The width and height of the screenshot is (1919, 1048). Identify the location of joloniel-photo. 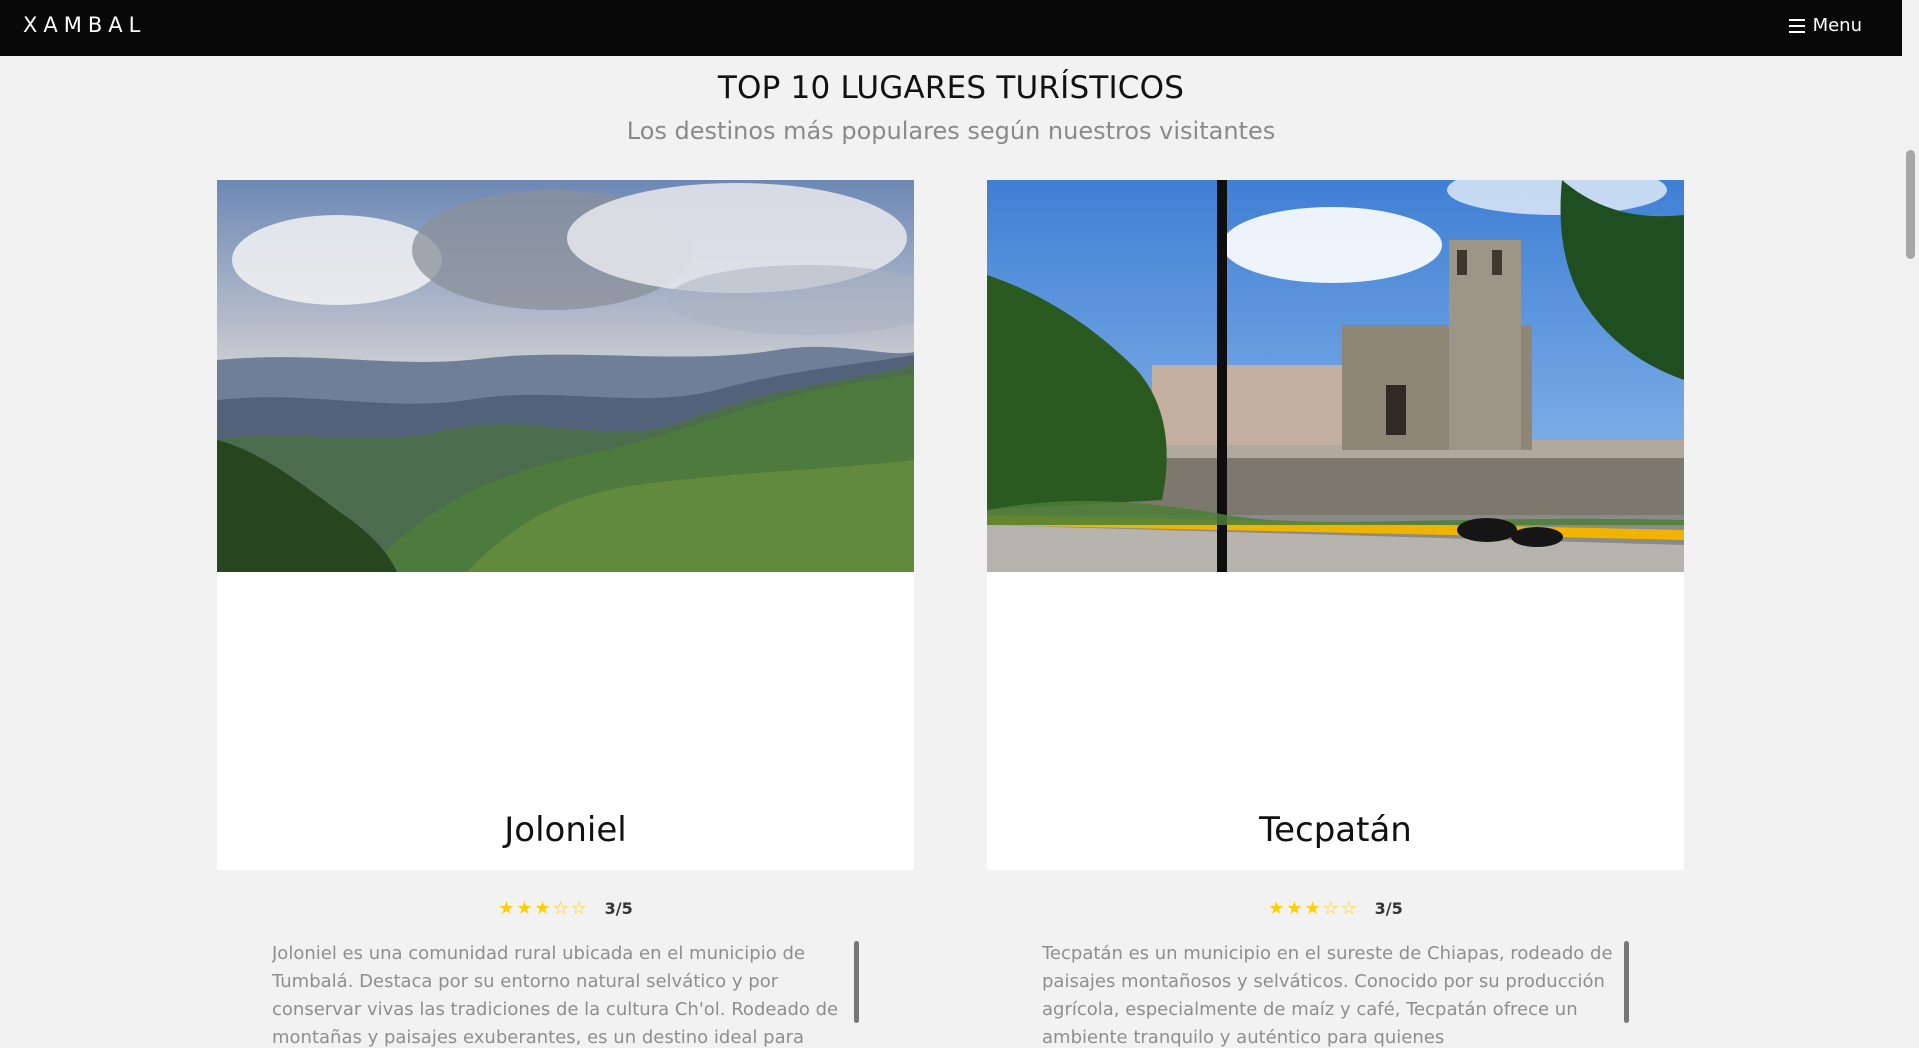
(565, 376).